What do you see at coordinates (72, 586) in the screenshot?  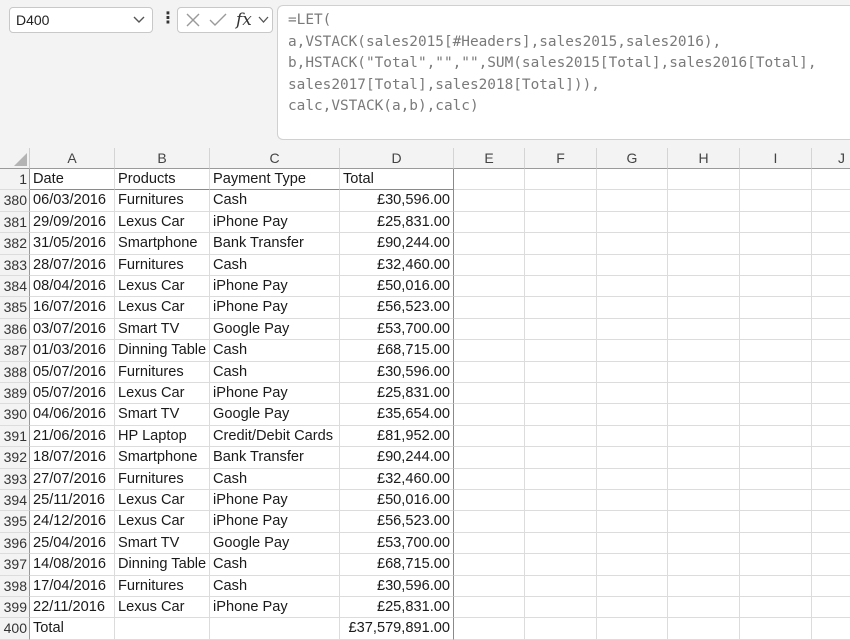 I see `cell-a-398: 17/04/2016` at bounding box center [72, 586].